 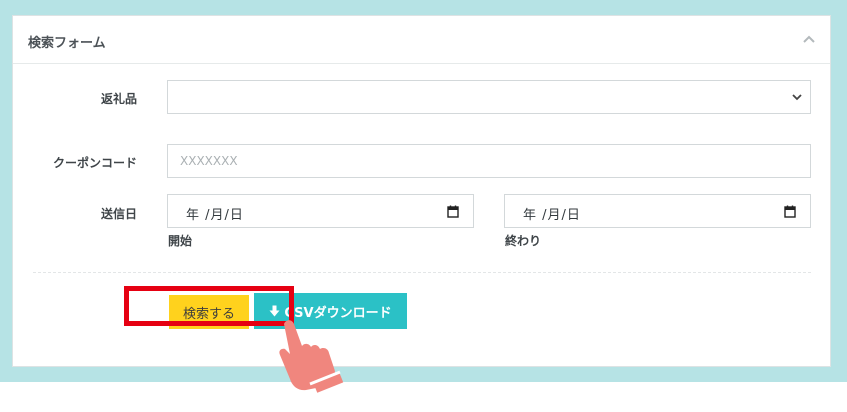 I want to click on end-date-caption: 終わり, so click(x=523, y=241).